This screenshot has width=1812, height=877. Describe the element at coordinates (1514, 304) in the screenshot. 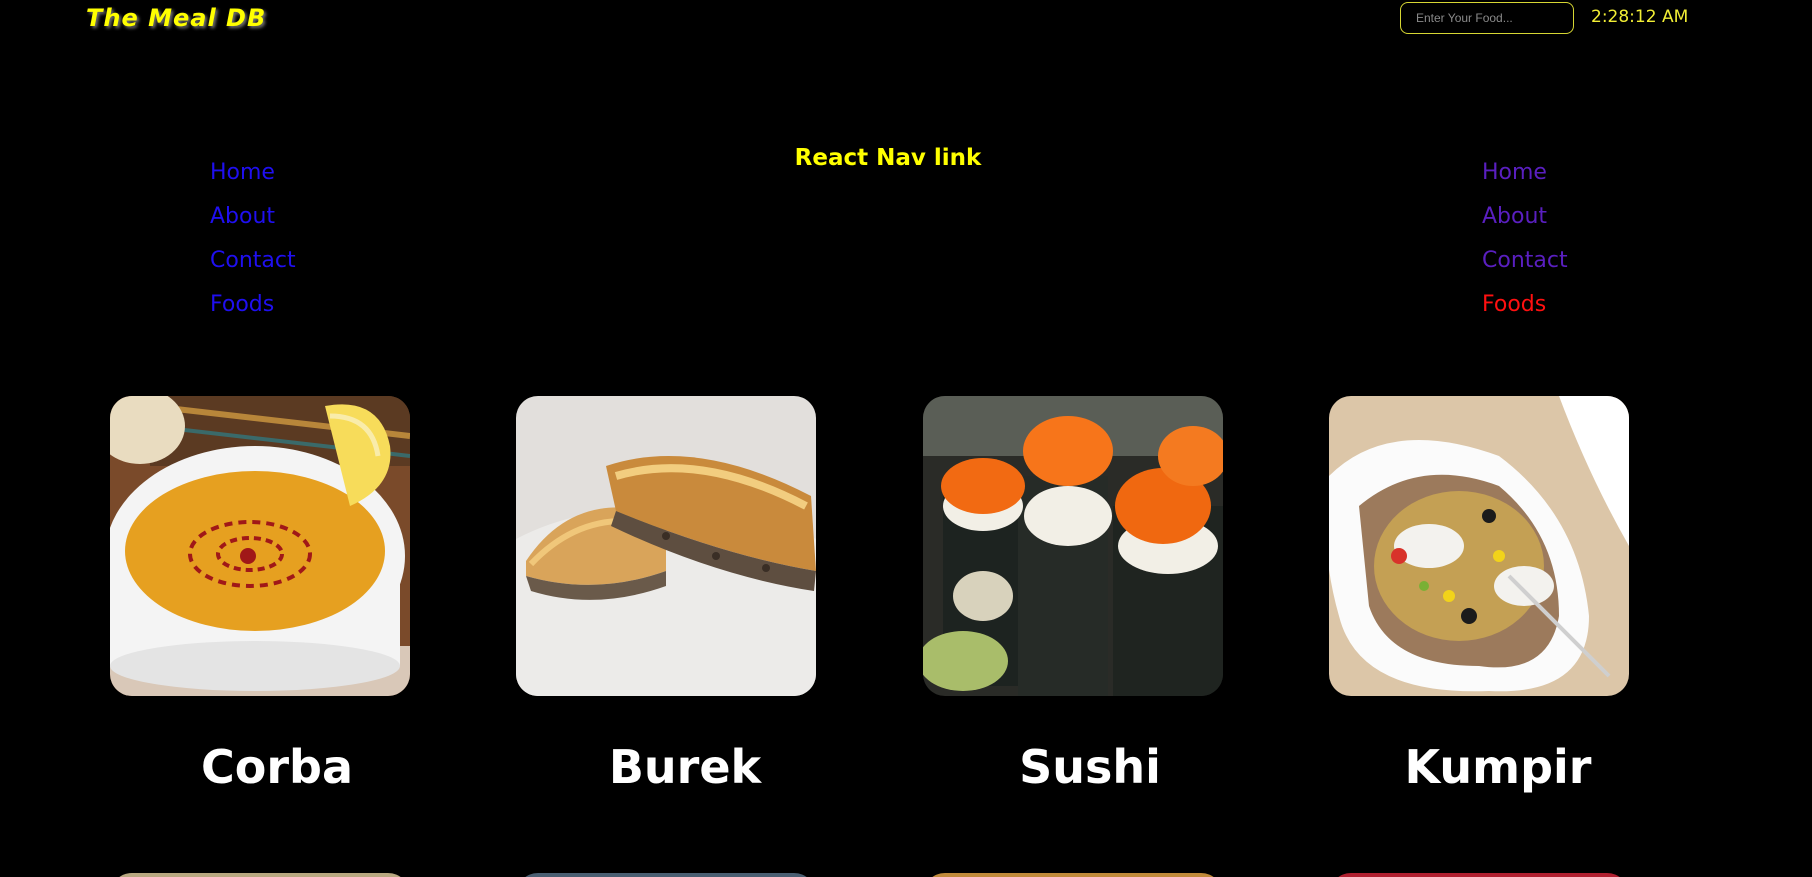

I see `nav-right-foods: Foods` at that location.